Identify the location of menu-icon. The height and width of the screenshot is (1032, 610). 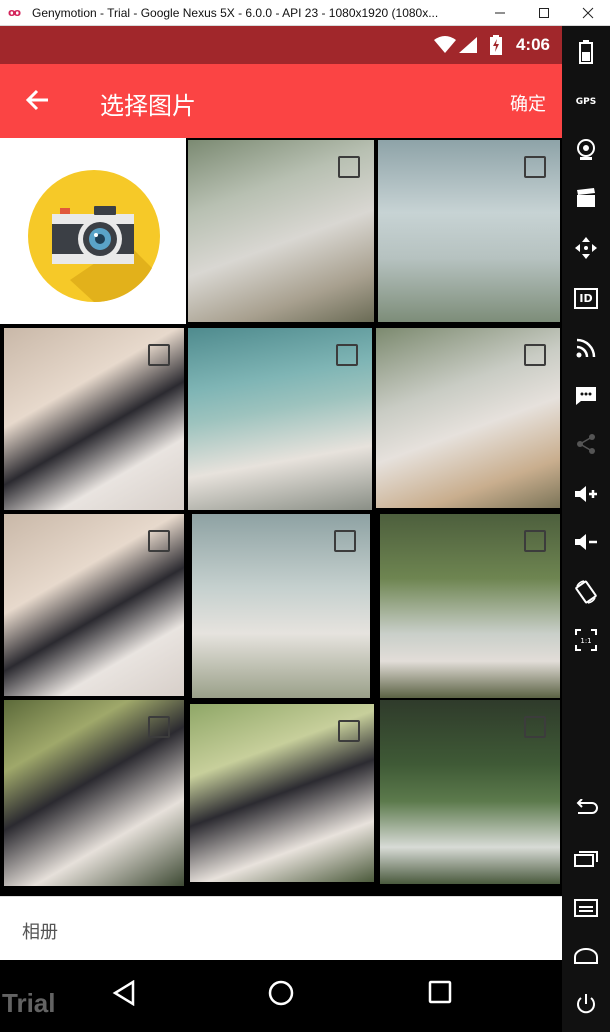
(586, 908).